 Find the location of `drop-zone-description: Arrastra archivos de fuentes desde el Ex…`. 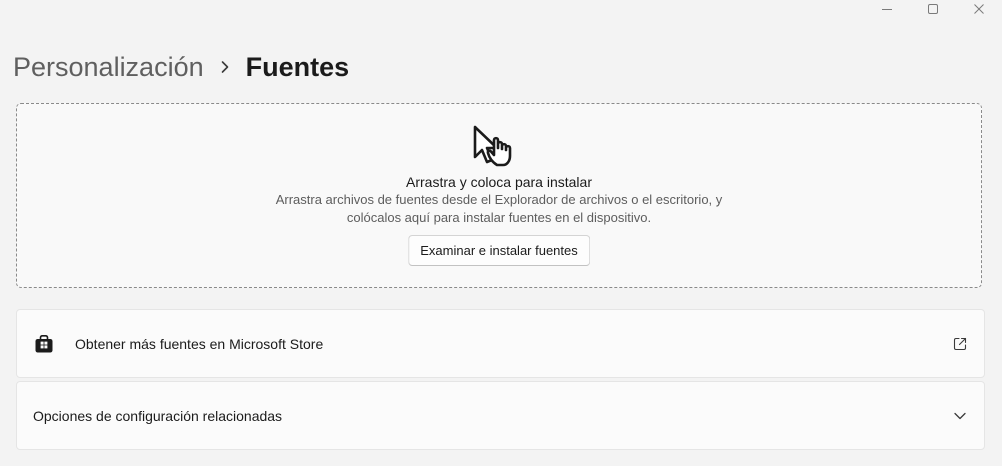

drop-zone-description: Arrastra archivos de fuentes desde el Ex… is located at coordinates (499, 209).